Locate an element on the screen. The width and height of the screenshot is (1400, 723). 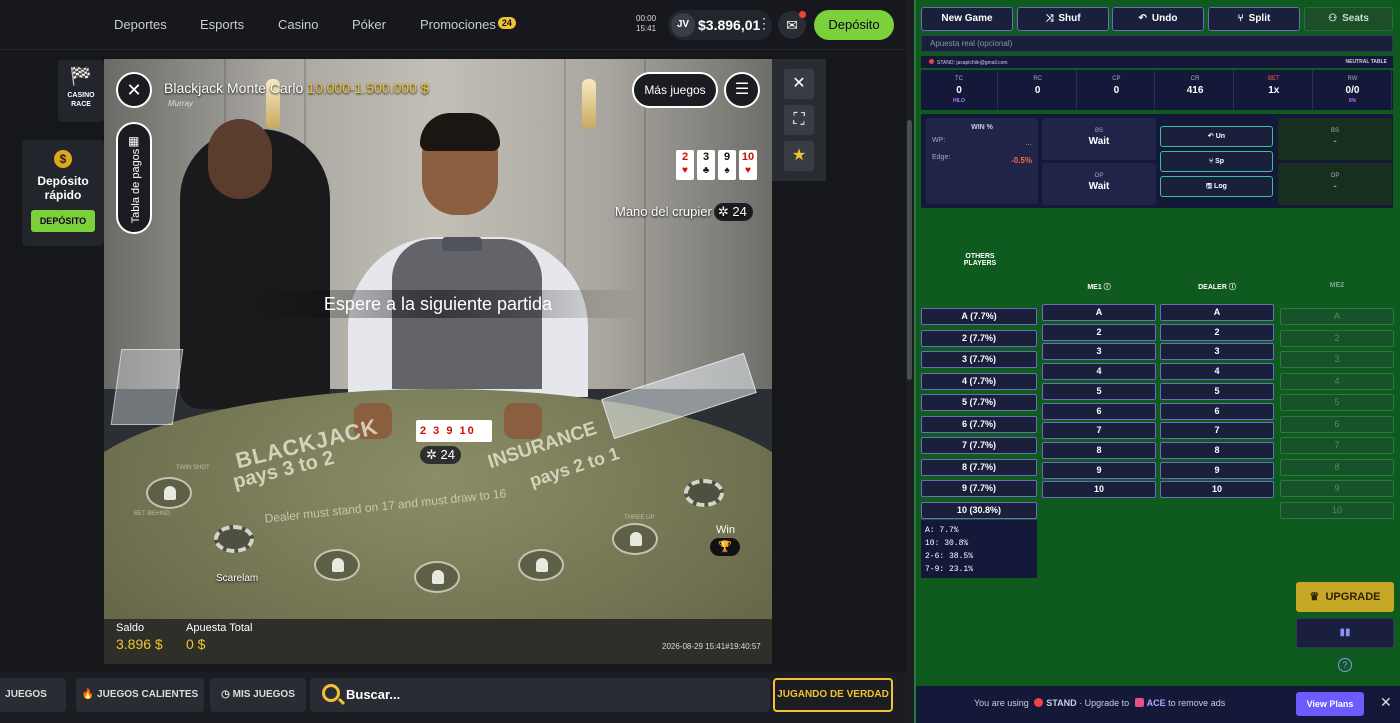
others-card-7: 7 (7.7%) is located at coordinates (979, 445).